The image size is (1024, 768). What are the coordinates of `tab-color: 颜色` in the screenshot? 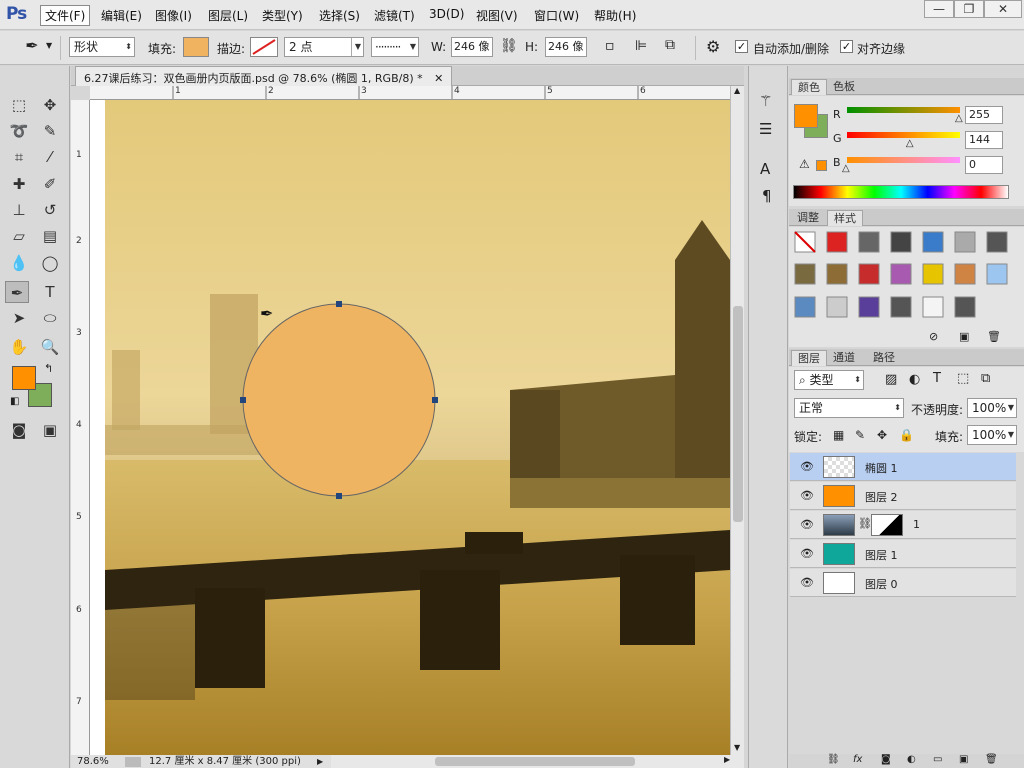 It's located at (809, 87).